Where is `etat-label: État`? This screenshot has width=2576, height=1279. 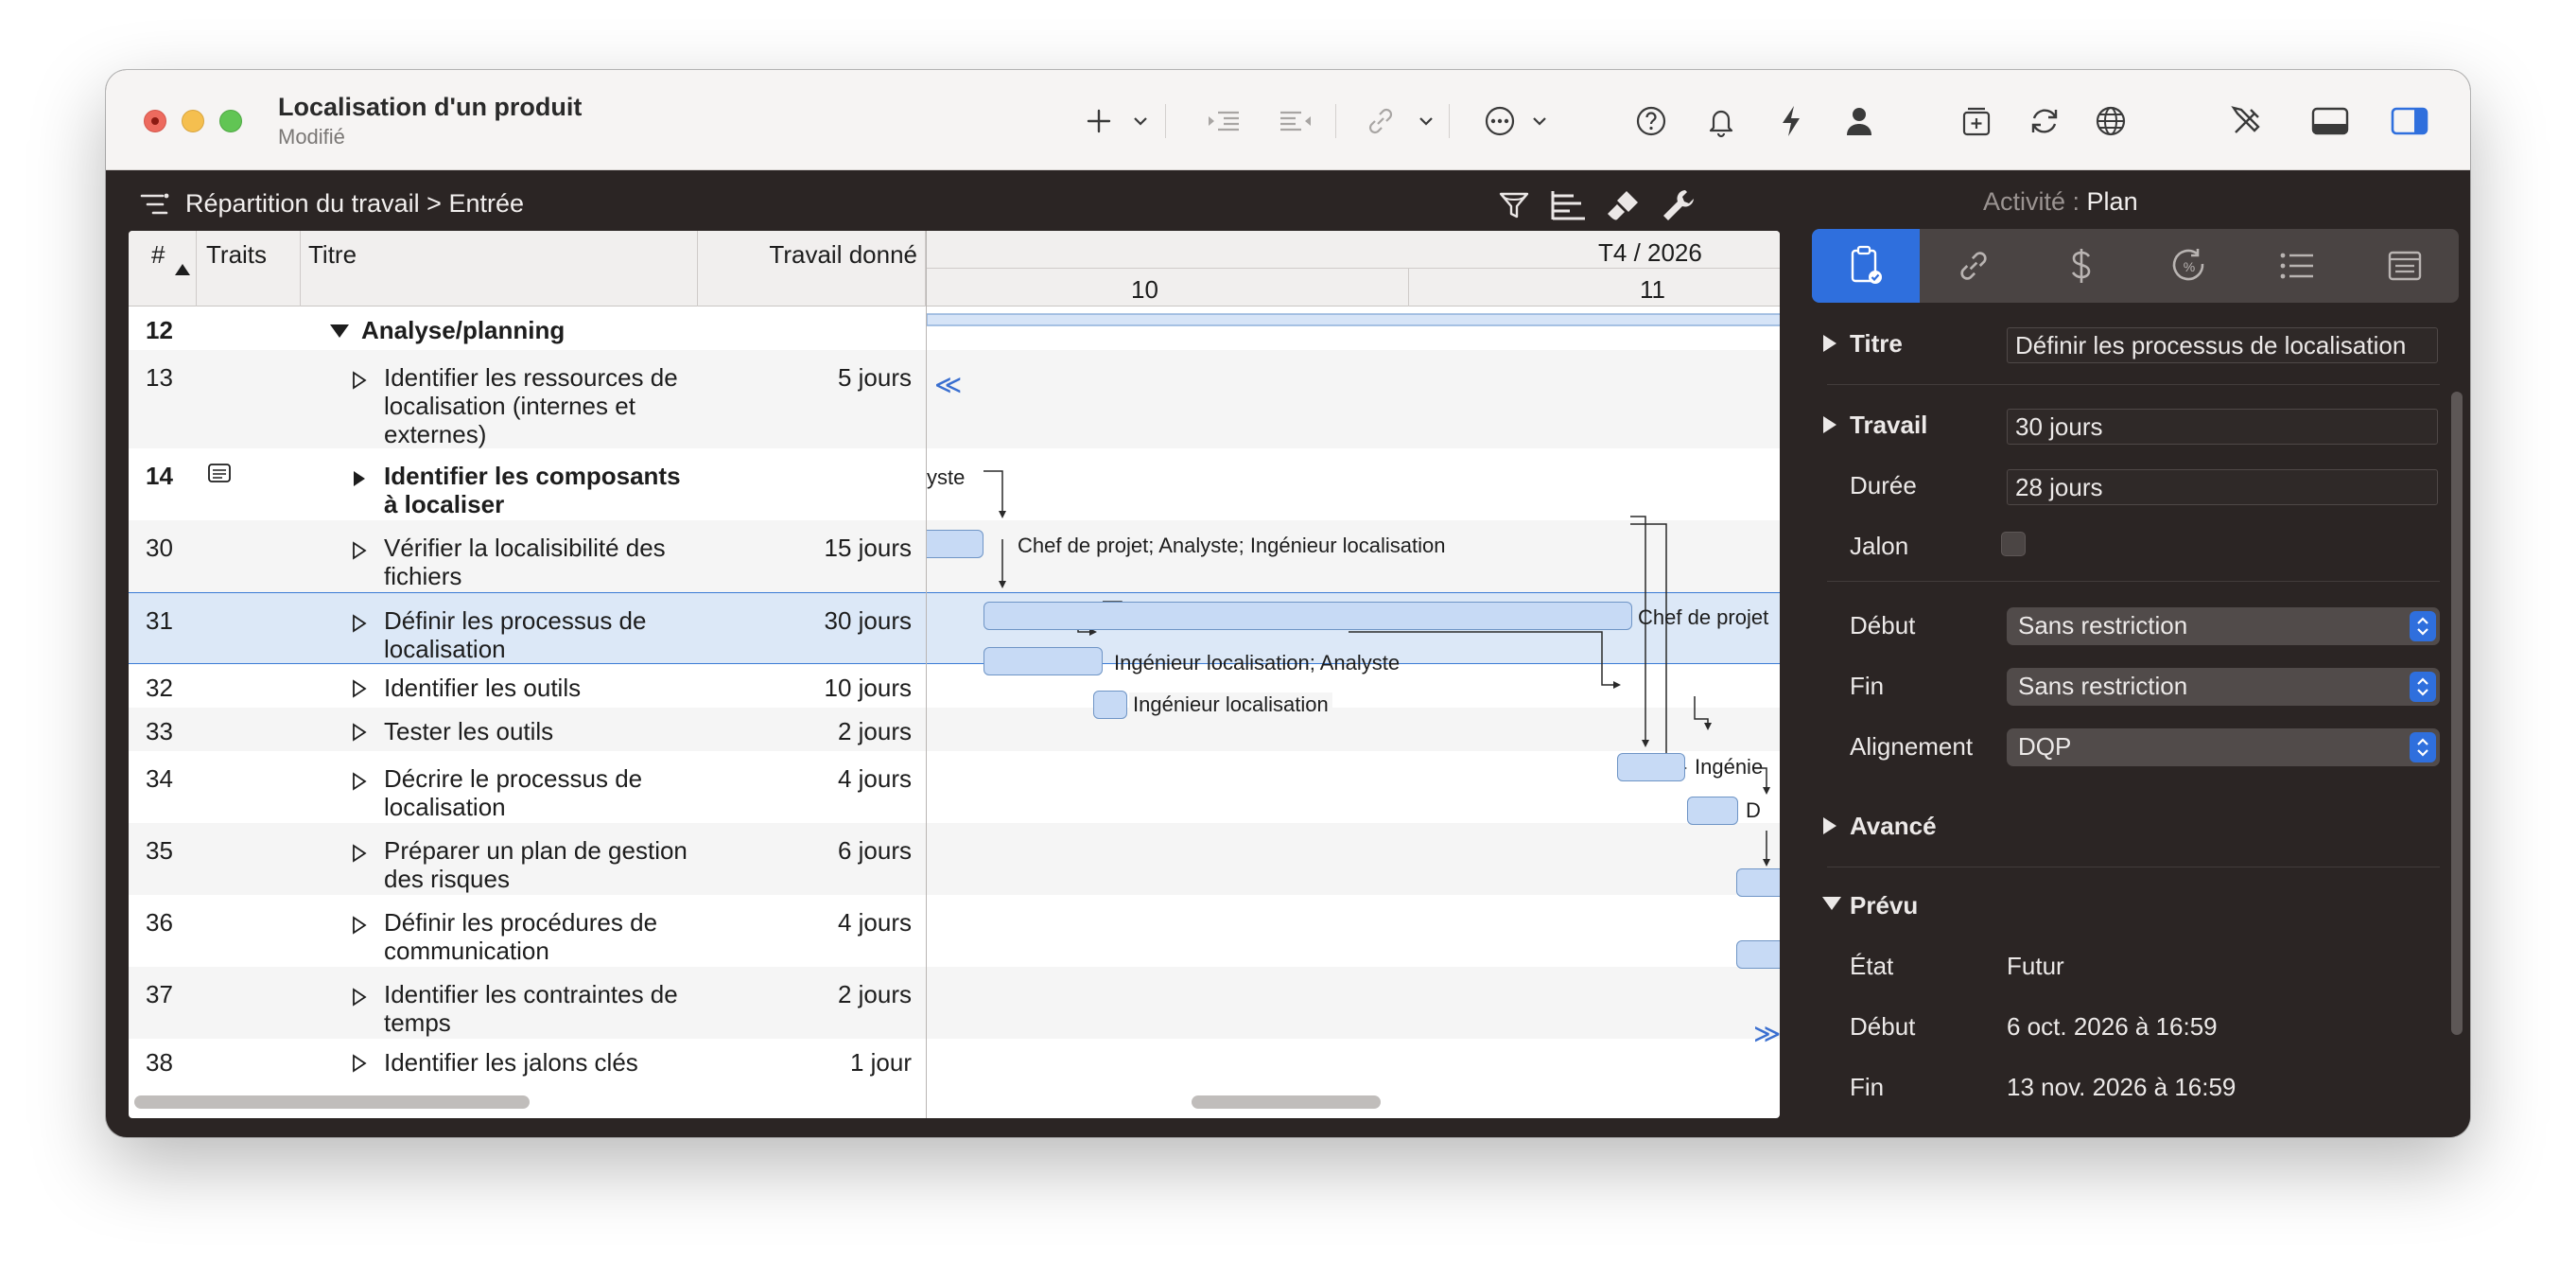 etat-label: État is located at coordinates (1872, 966).